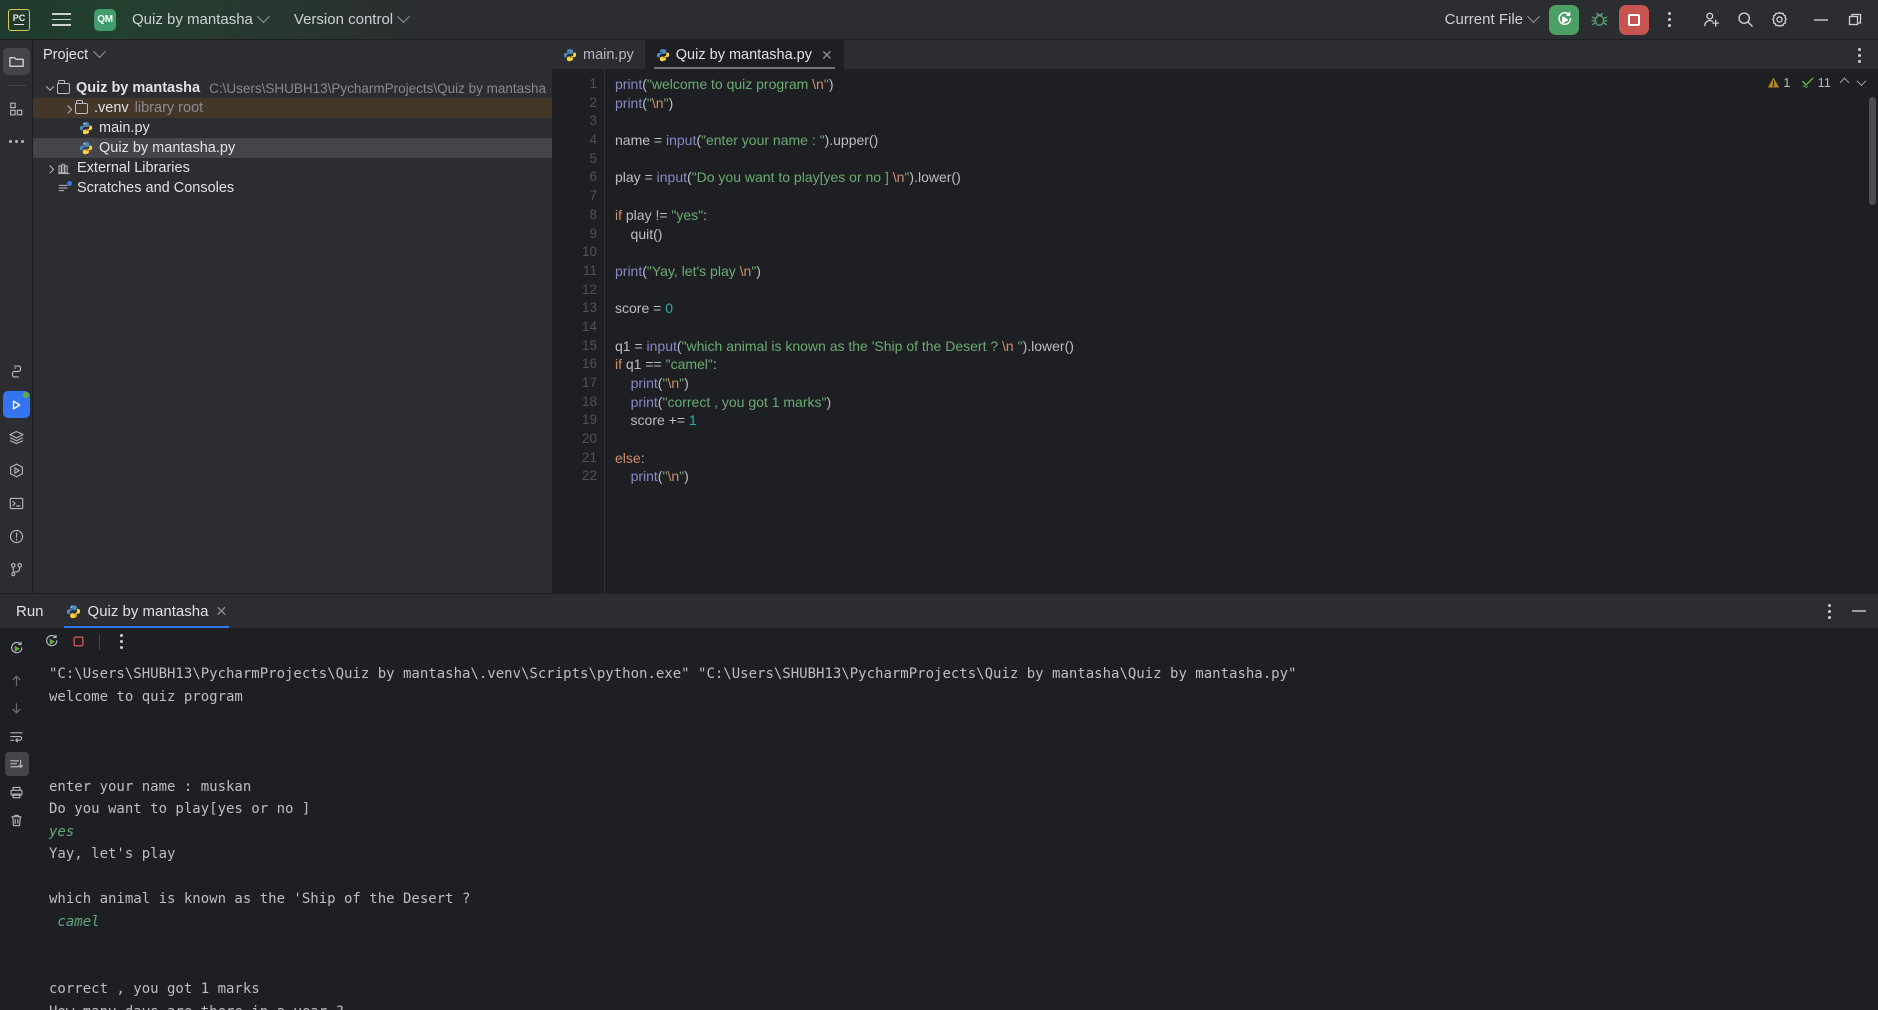 This screenshot has width=1878, height=1010. What do you see at coordinates (1872, 151) in the screenshot?
I see `editor-scrollbar-thumb` at bounding box center [1872, 151].